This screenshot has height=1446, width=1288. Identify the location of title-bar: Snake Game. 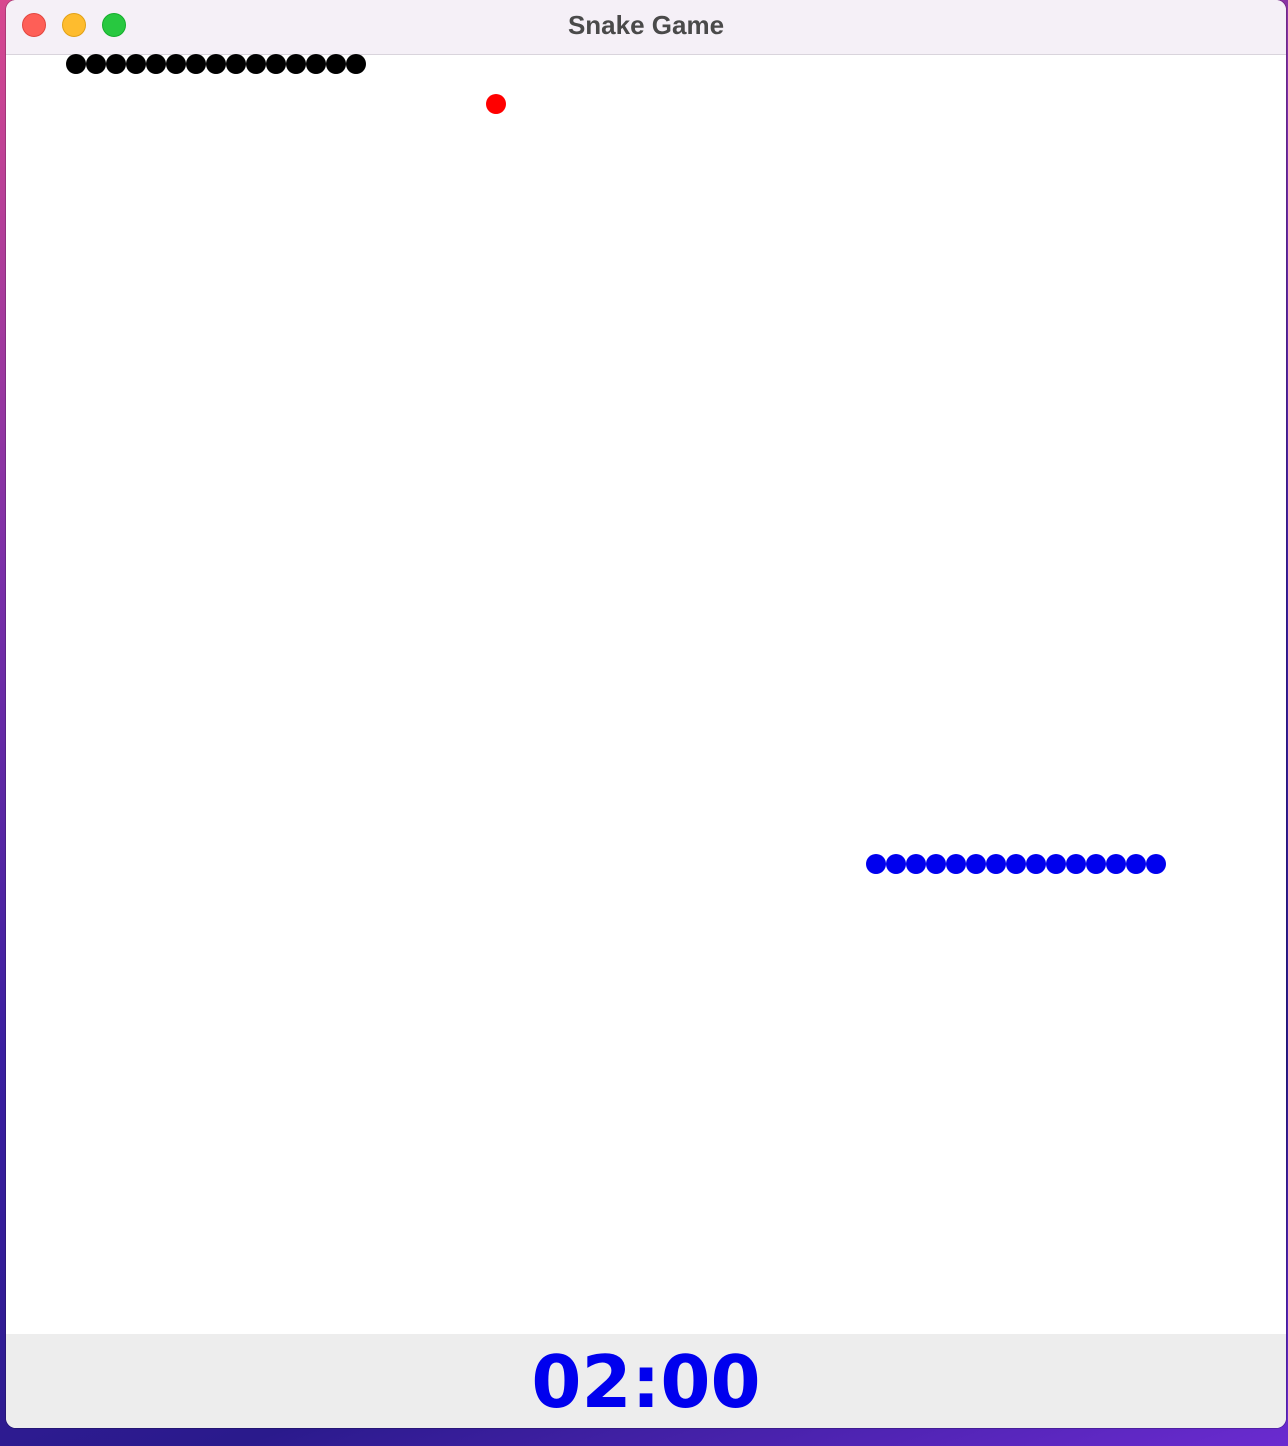
(646, 27).